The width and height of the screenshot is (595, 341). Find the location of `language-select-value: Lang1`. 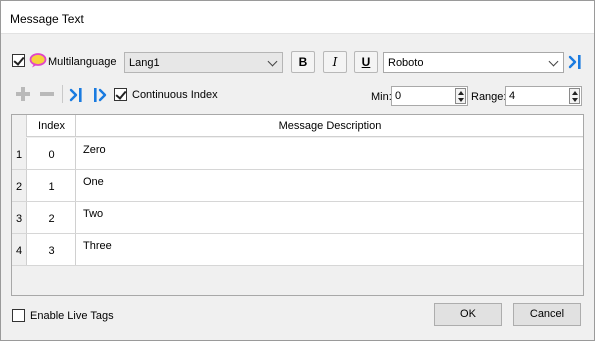

language-select-value: Lang1 is located at coordinates (144, 63).